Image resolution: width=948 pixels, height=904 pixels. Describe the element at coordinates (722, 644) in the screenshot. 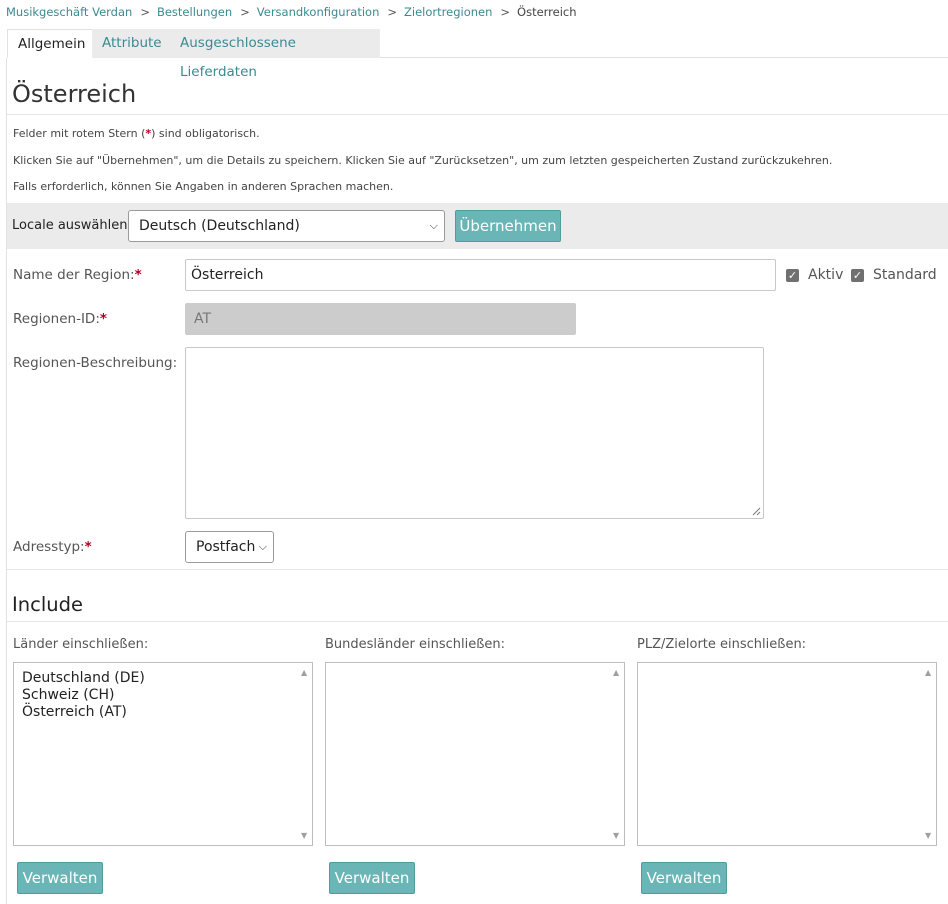

I see `include-zips-label: PLZ/Zielorte einschließen:` at that location.